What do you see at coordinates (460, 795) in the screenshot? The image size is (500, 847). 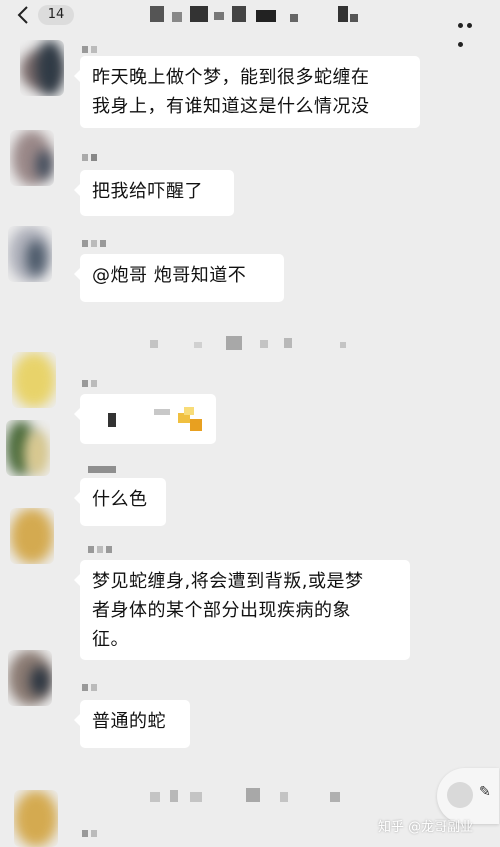 I see `floating-avatar-icon` at bounding box center [460, 795].